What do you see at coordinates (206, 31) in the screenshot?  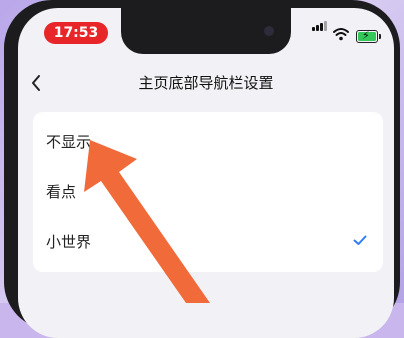 I see `dynamic-notch` at bounding box center [206, 31].